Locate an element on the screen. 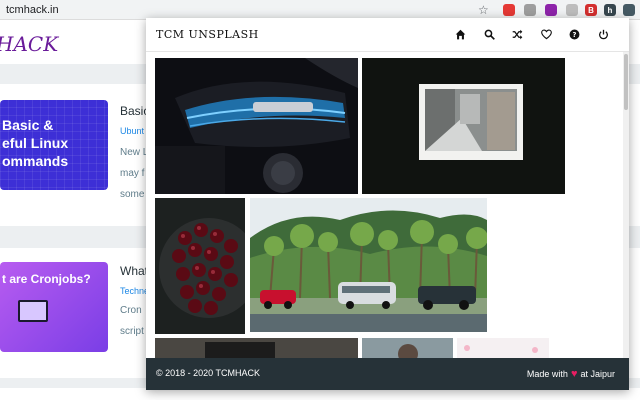  post-excerpt: Cron script is located at coordinates (132, 321).